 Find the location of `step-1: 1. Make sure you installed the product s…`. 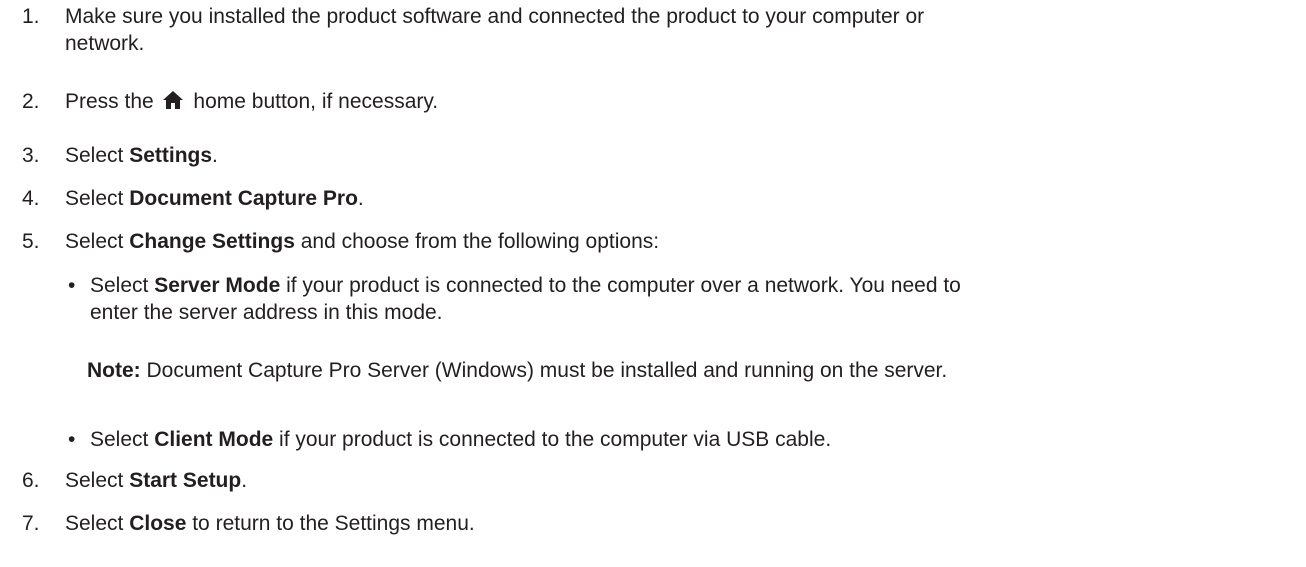

step-1: 1. Make sure you installed the product s… is located at coordinates (462, 30).